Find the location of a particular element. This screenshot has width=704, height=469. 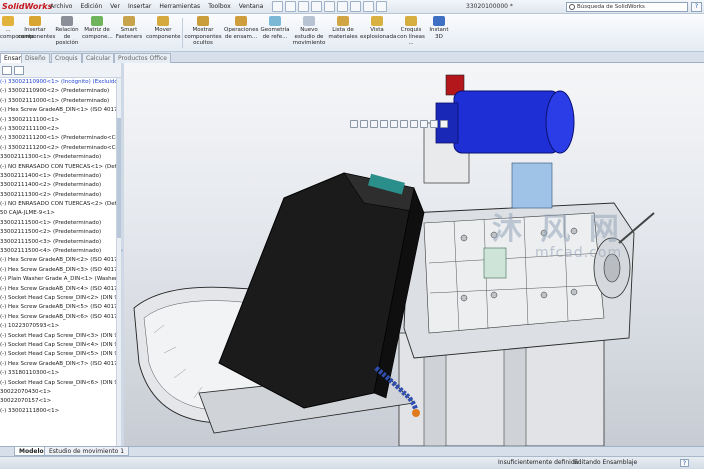

tree-item: 33002111300<1> (Predeterminado) is located at coordinates (58, 157).